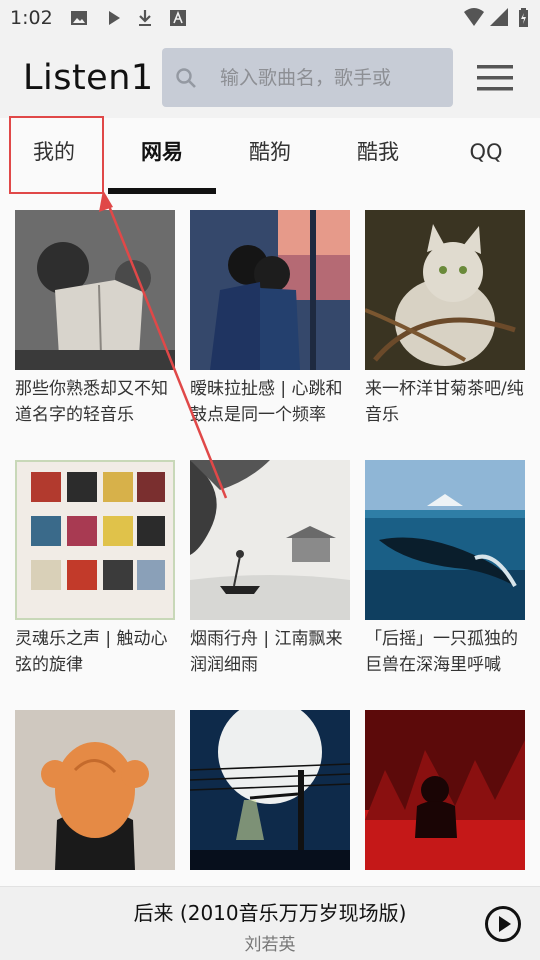  Describe the element at coordinates (445, 402) in the screenshot. I see `playlist-title: 来一杯洋甘菊茶吧/纯音乐` at that location.